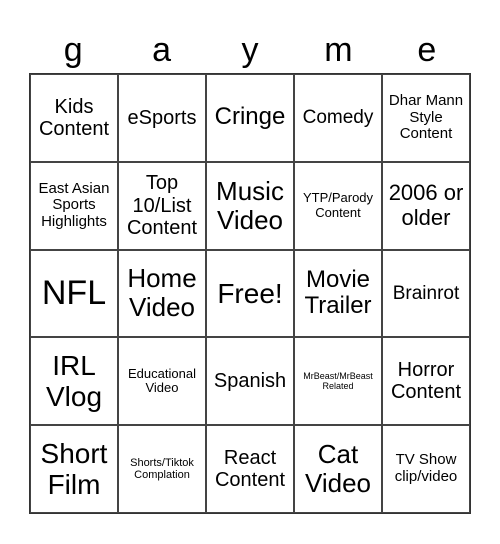 The image size is (500, 544). I want to click on bingo-cell: Brainrot, so click(426, 293).